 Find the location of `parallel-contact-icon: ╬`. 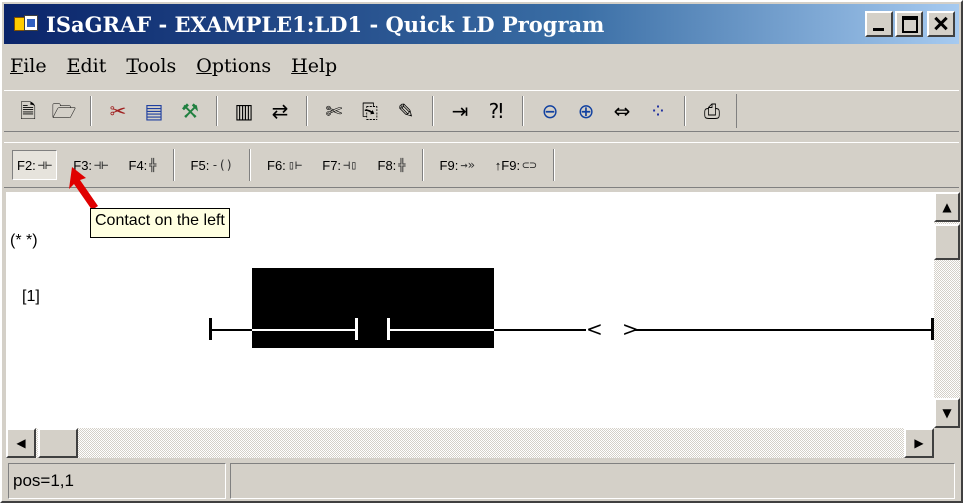

parallel-contact-icon: ╬ is located at coordinates (153, 165).